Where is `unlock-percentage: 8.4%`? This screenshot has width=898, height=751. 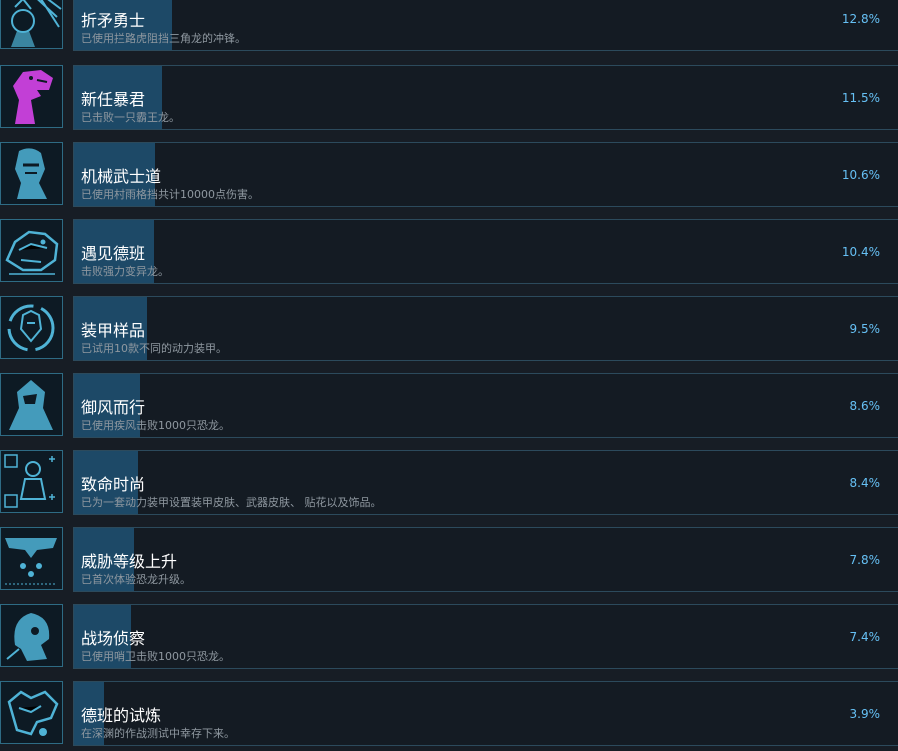 unlock-percentage: 8.4% is located at coordinates (865, 483).